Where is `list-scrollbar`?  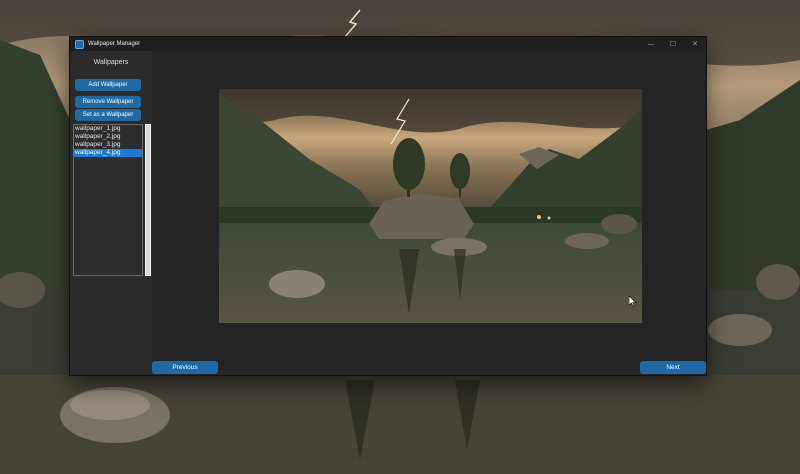 list-scrollbar is located at coordinates (148, 200).